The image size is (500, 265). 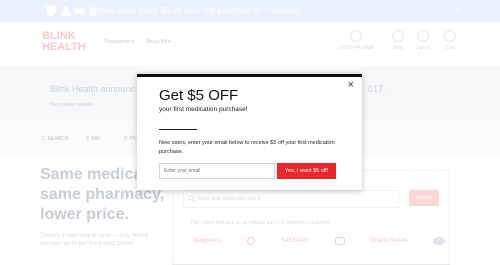 What do you see at coordinates (178, 129) in the screenshot?
I see `modal-divider` at bounding box center [178, 129].